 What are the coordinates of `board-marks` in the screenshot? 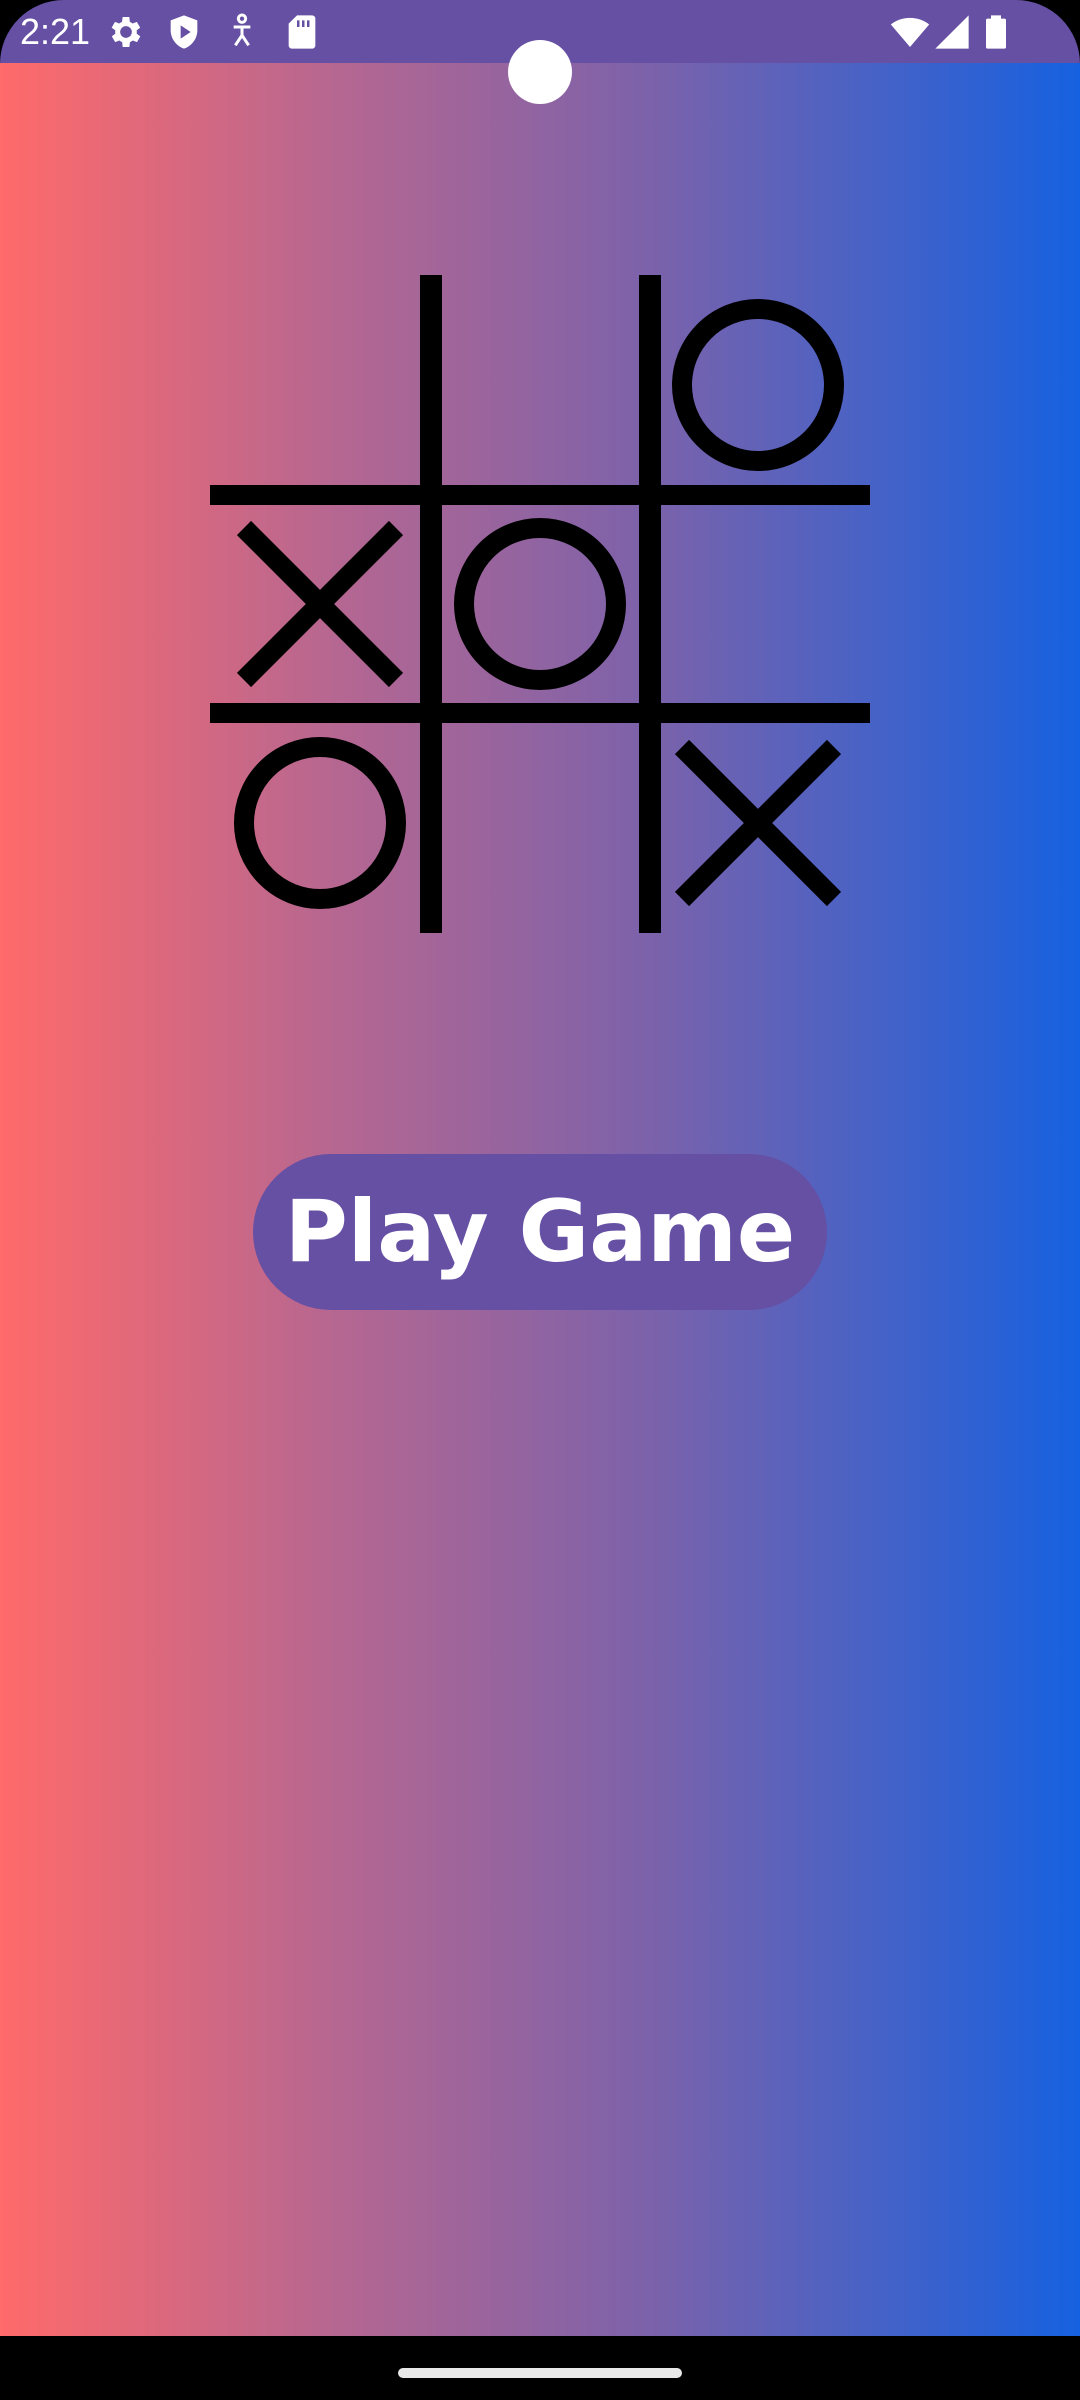 It's located at (539, 604).